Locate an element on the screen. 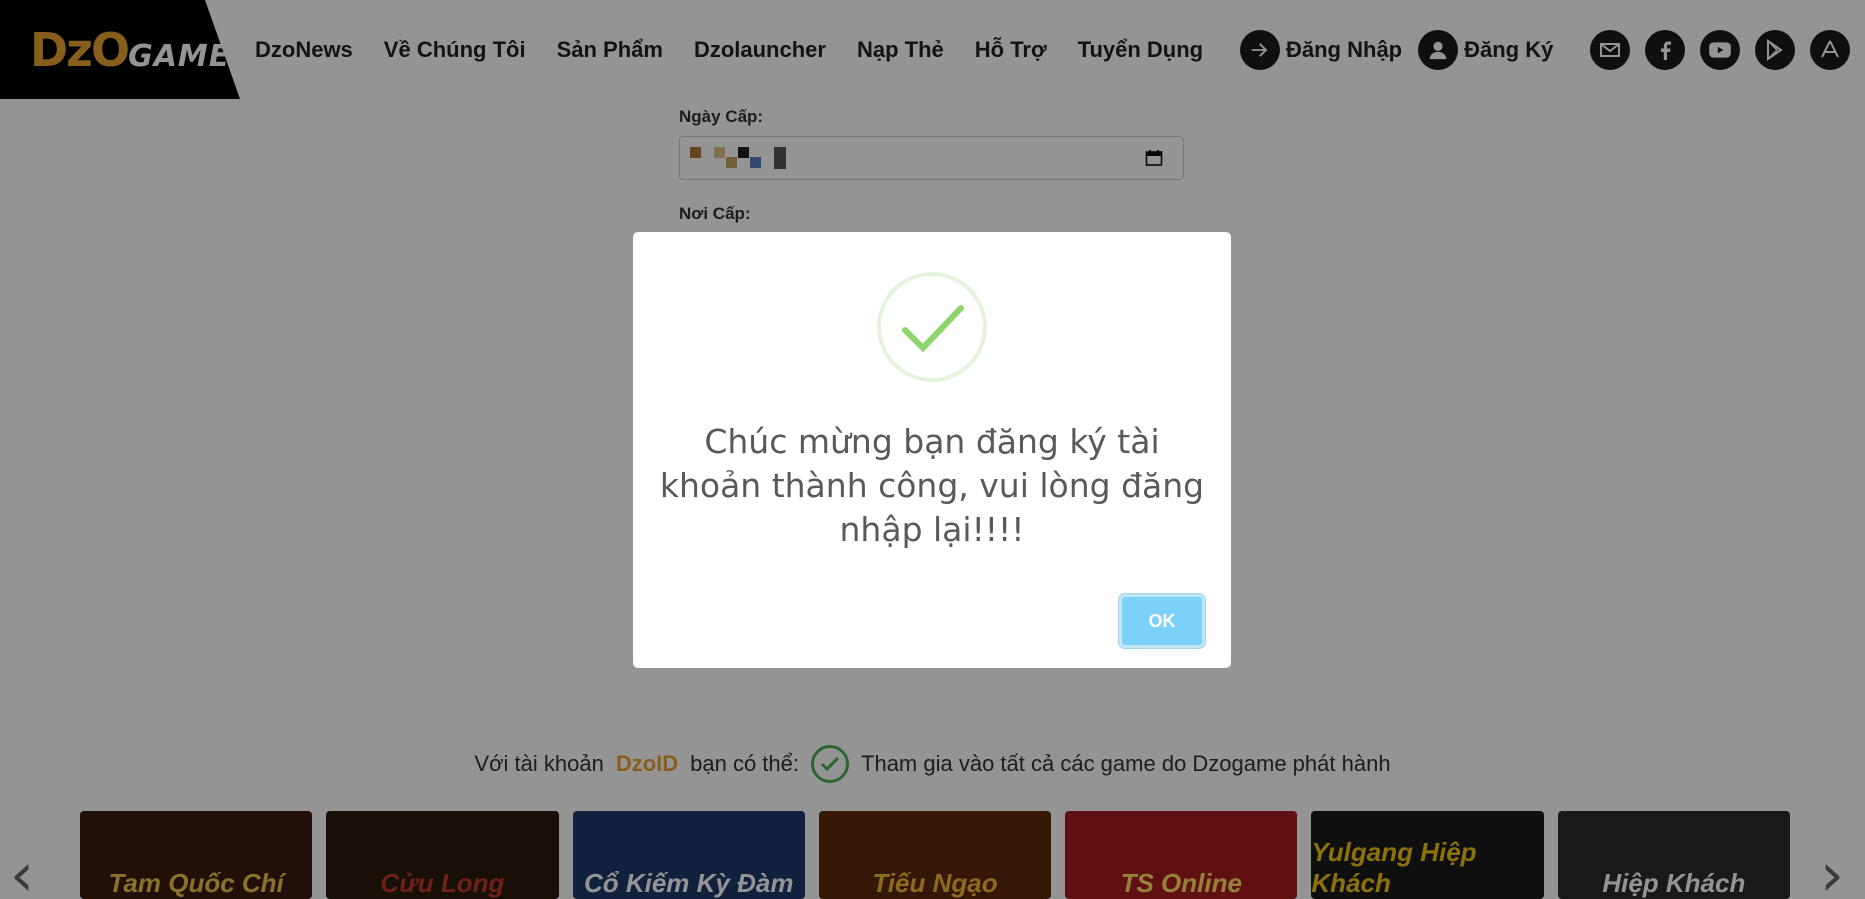 Image resolution: width=1865 pixels, height=899 pixels. facebook-icon is located at coordinates (1665, 49).